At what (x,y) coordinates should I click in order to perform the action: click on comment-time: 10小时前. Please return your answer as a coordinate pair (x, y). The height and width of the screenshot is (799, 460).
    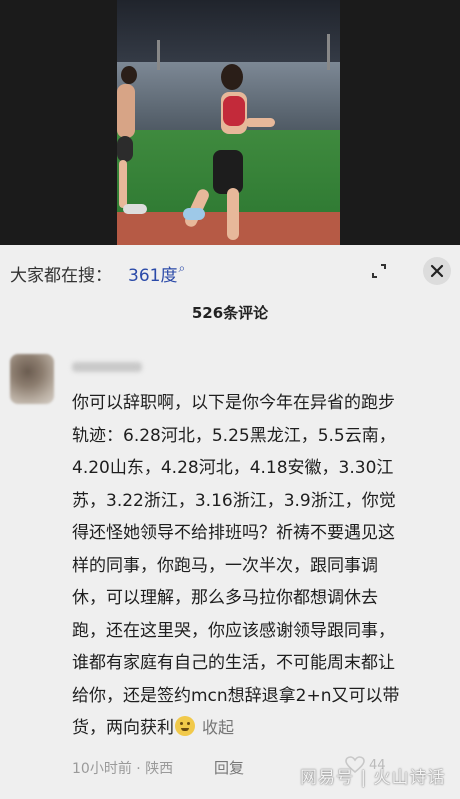
    Looking at the image, I should click on (102, 769).